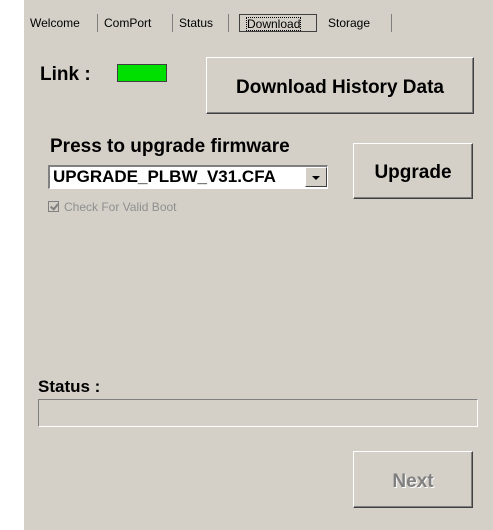  I want to click on tab-storage-label: Storage, so click(349, 23).